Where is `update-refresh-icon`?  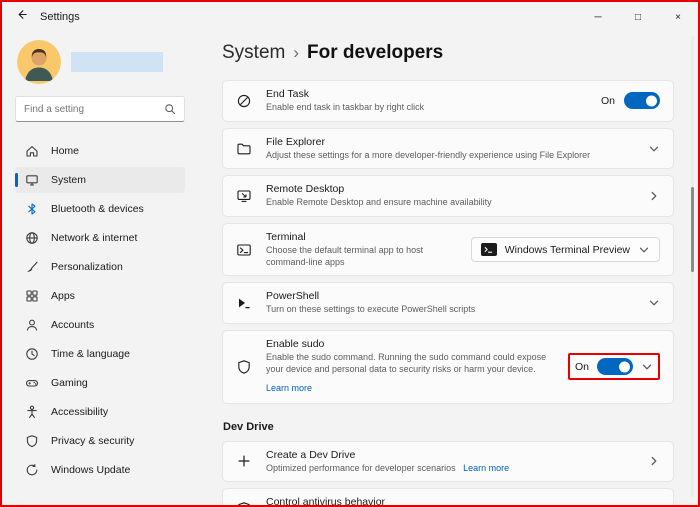 update-refresh-icon is located at coordinates (32, 470).